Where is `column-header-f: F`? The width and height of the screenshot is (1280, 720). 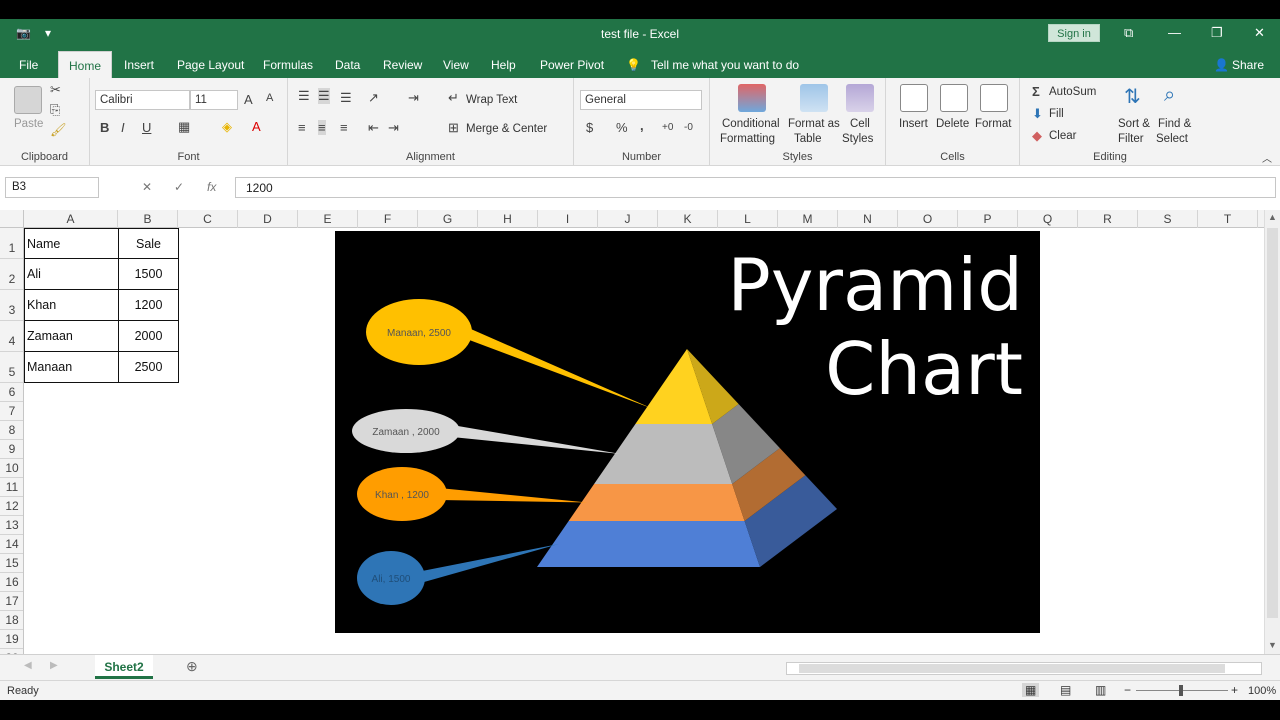 column-header-f: F is located at coordinates (388, 219).